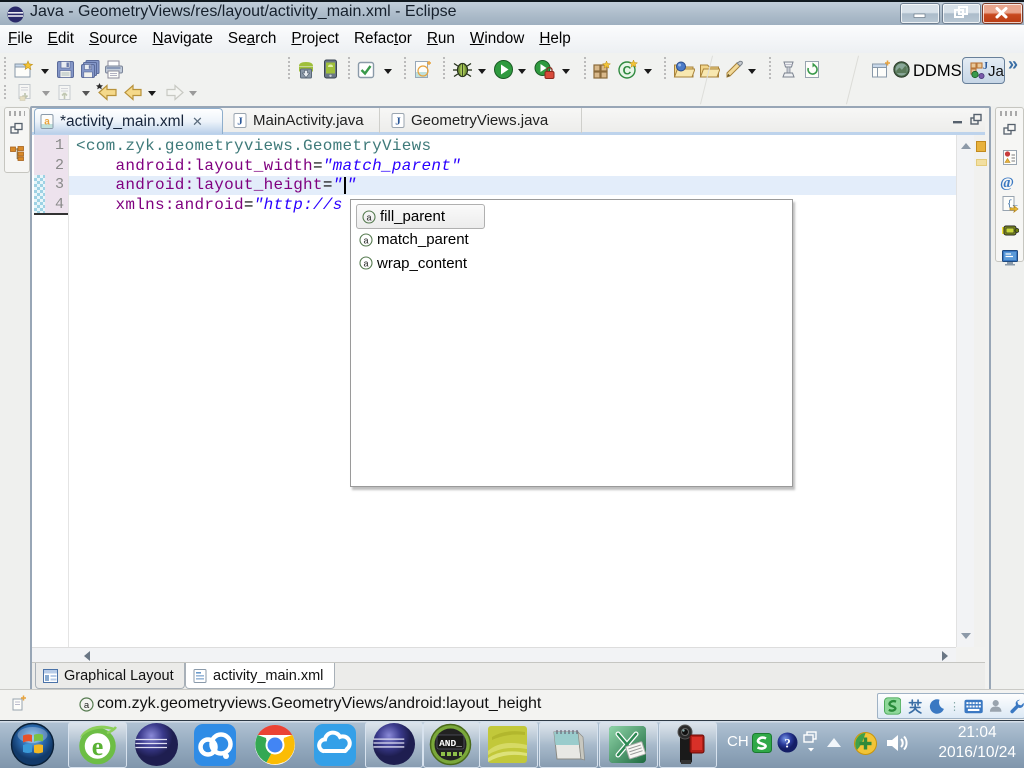 The height and width of the screenshot is (768, 1024). Describe the element at coordinates (627, 71) in the screenshot. I see `svg-text: C` at that location.